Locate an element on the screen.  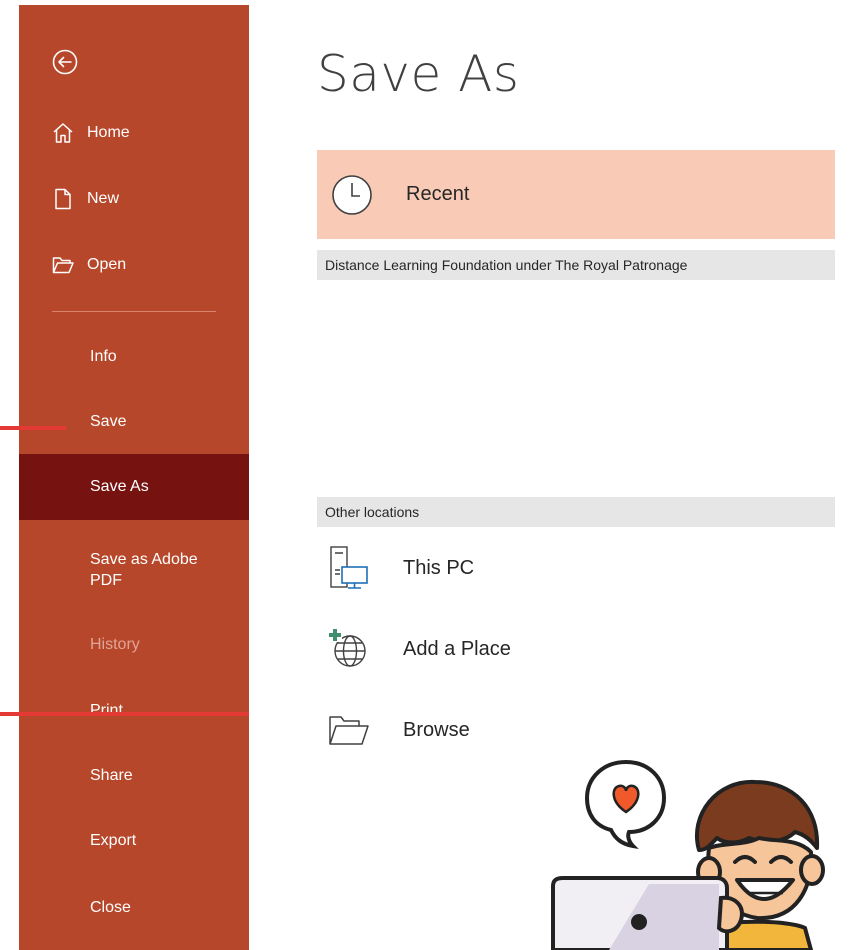
nav-save-as-pdf: Save as Adobe PDF is located at coordinates (134, 570).